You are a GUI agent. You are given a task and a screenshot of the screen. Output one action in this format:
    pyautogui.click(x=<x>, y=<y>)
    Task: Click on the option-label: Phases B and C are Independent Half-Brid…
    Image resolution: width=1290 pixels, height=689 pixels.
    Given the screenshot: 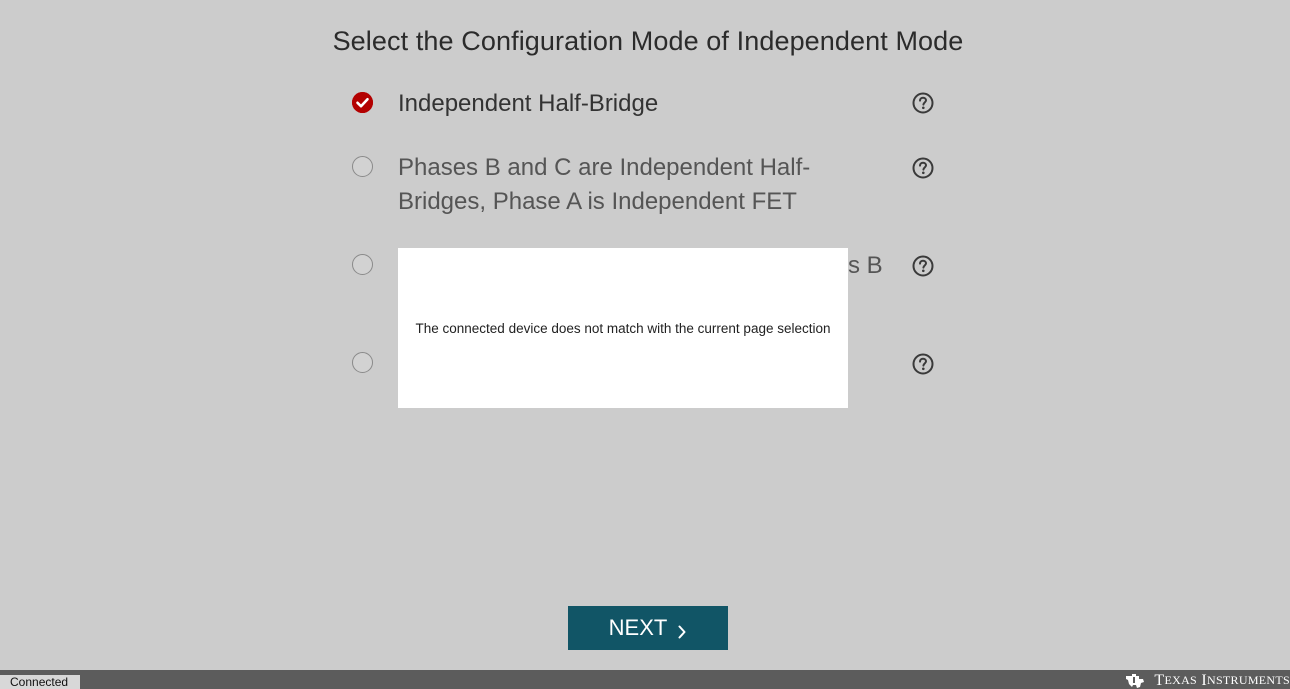 What is the action you would take?
    pyautogui.click(x=604, y=184)
    